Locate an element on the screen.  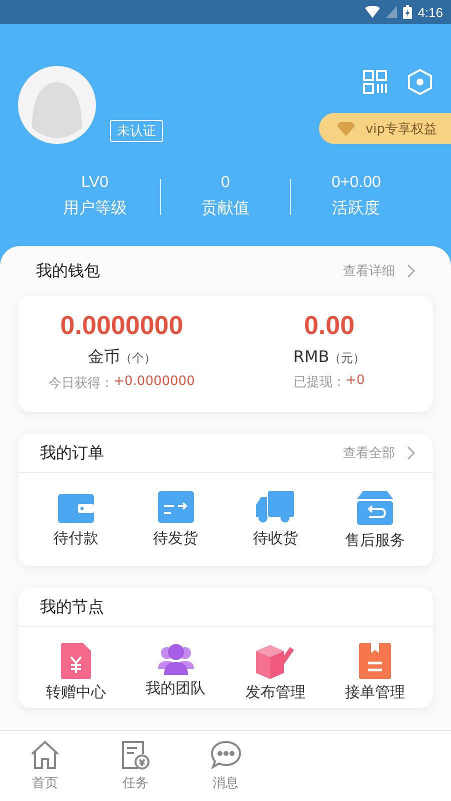
stat-value: 0 is located at coordinates (225, 183).